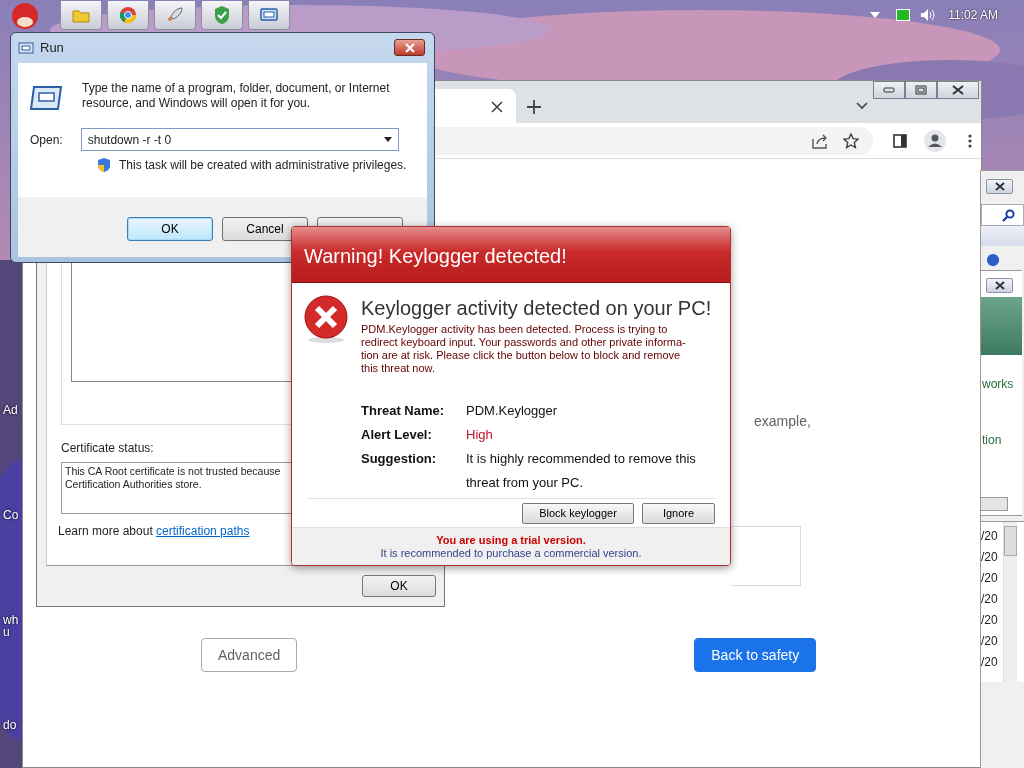 This screenshot has height=768, width=1024. Describe the element at coordinates (1010, 602) in the screenshot. I see `scrollbar` at that location.